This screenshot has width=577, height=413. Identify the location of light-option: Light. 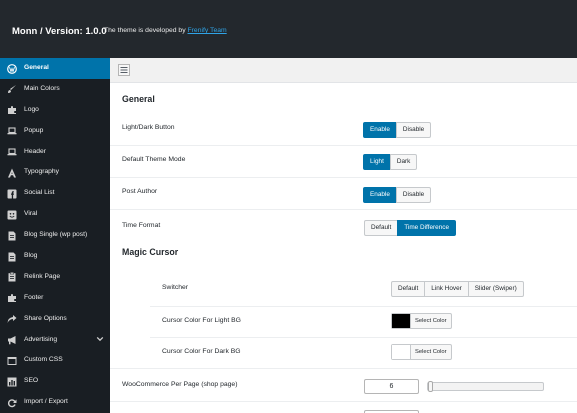
(377, 162).